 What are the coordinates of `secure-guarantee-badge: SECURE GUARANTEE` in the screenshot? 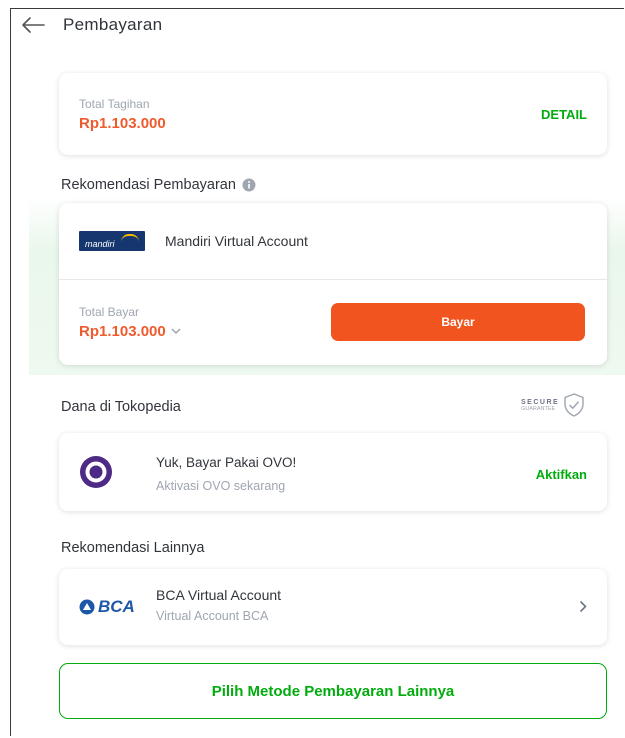 It's located at (553, 405).